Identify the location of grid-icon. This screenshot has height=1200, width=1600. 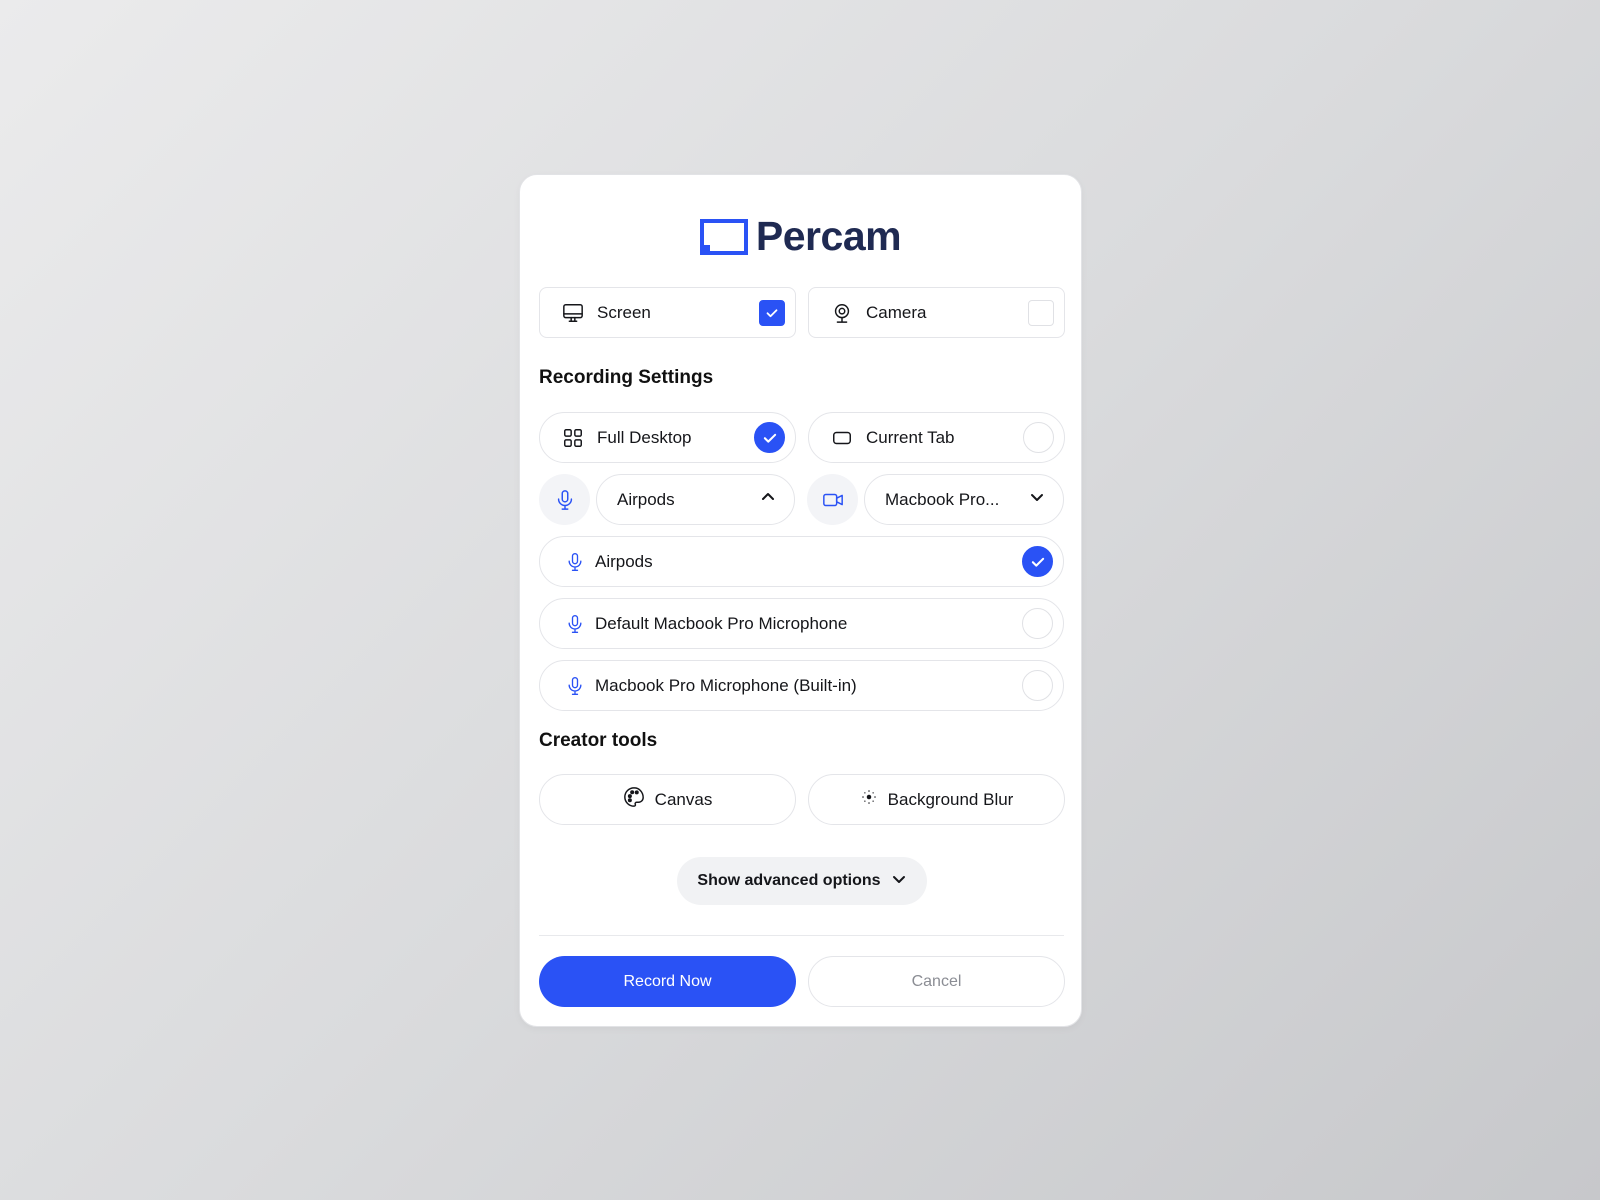
(573, 438).